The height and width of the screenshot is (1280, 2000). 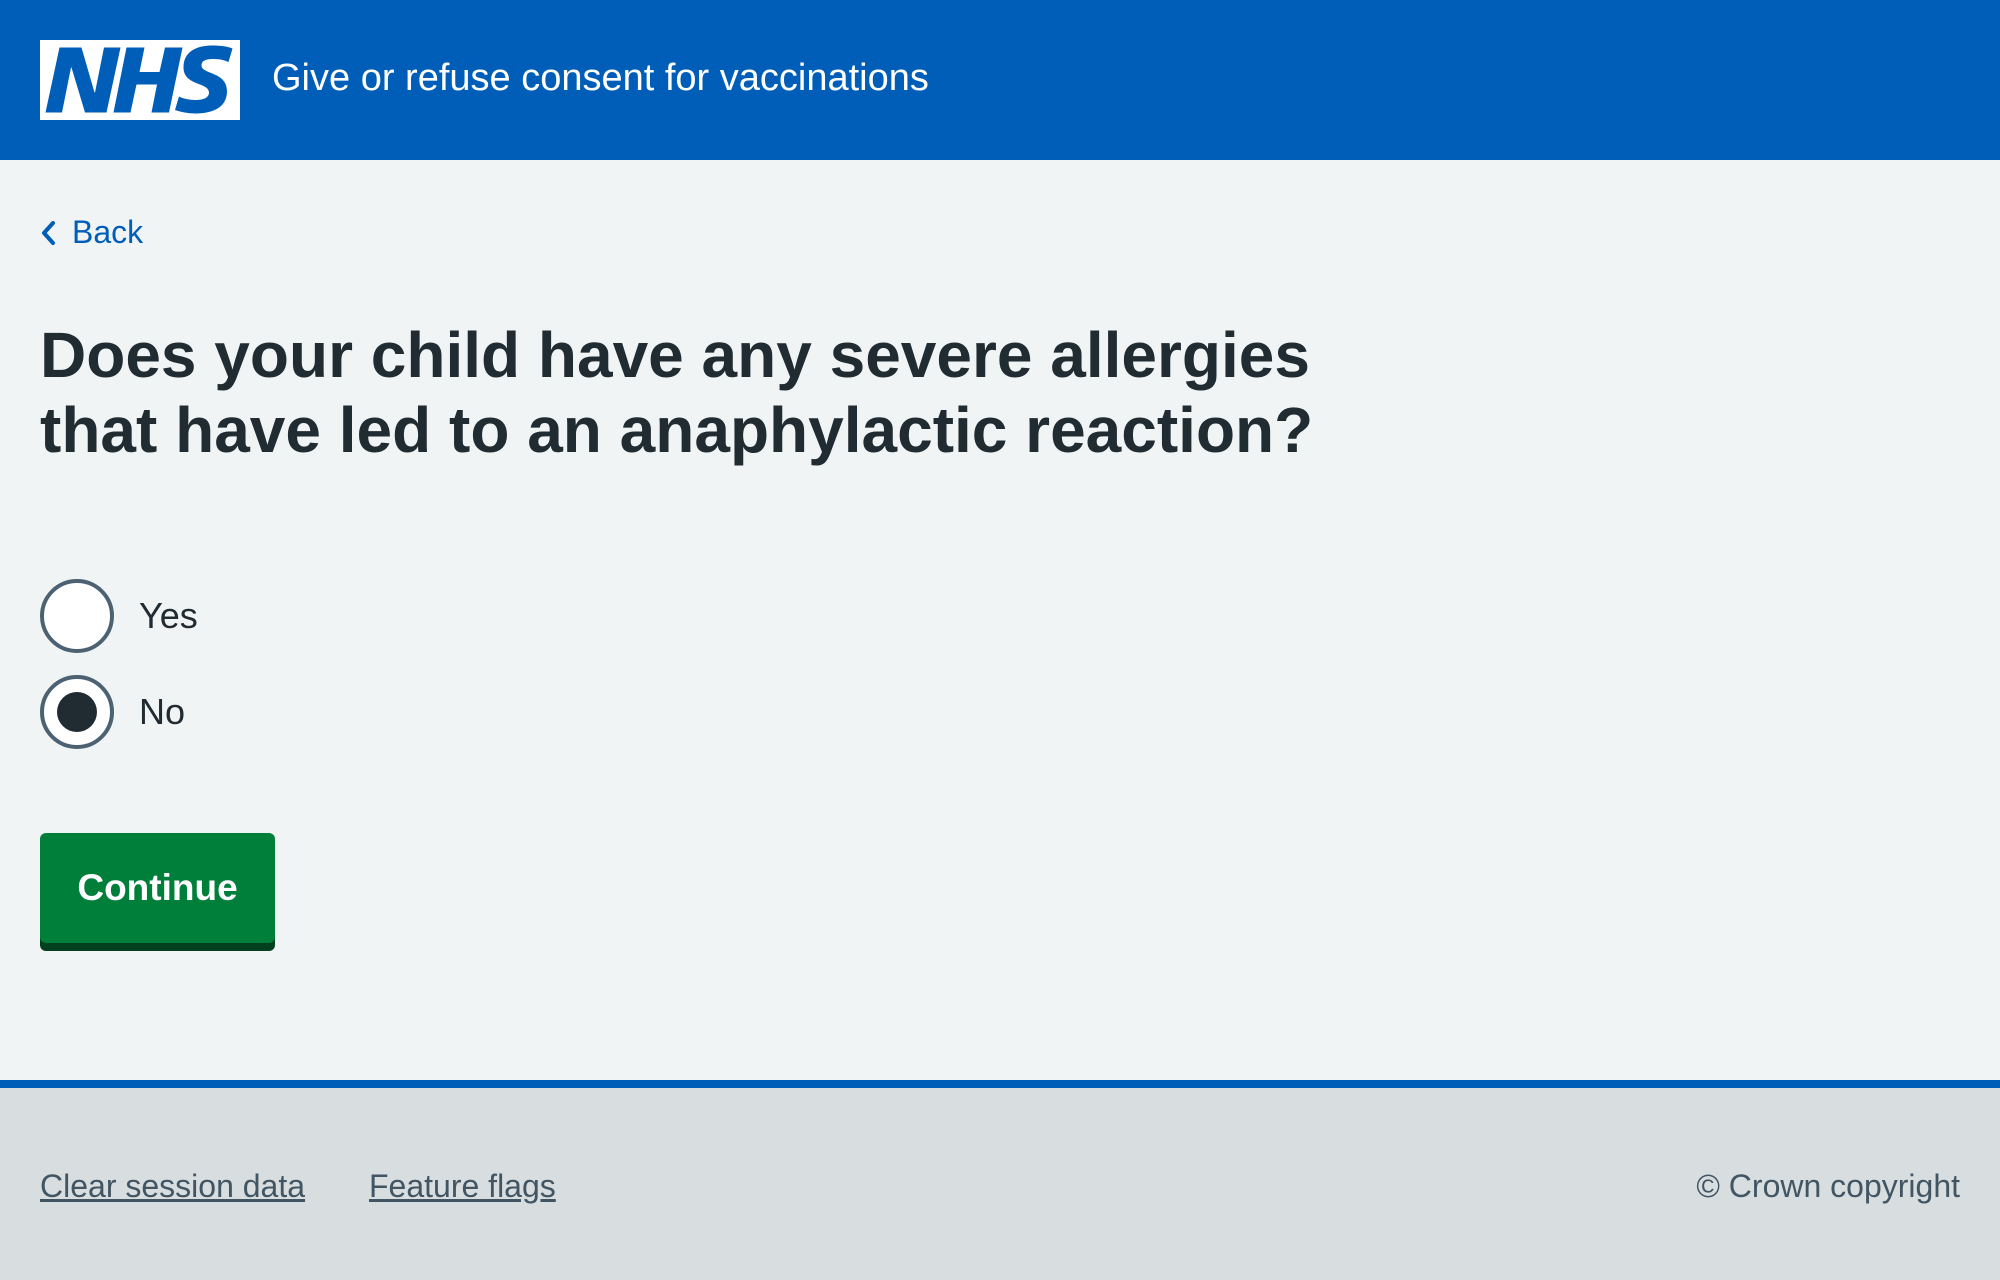 I want to click on back-link-label: Back, so click(x=108, y=231).